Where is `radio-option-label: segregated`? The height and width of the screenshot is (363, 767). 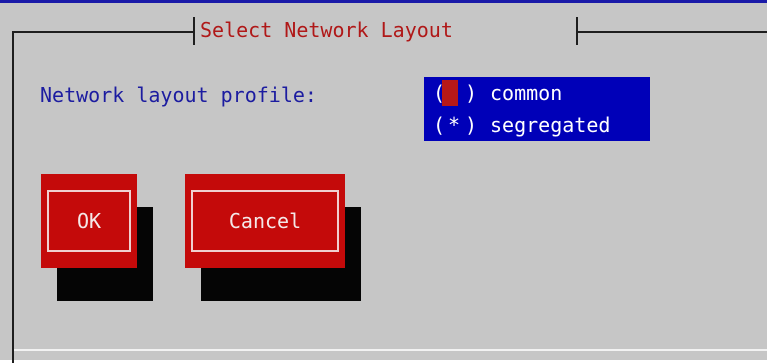 radio-option-label: segregated is located at coordinates (550, 125).